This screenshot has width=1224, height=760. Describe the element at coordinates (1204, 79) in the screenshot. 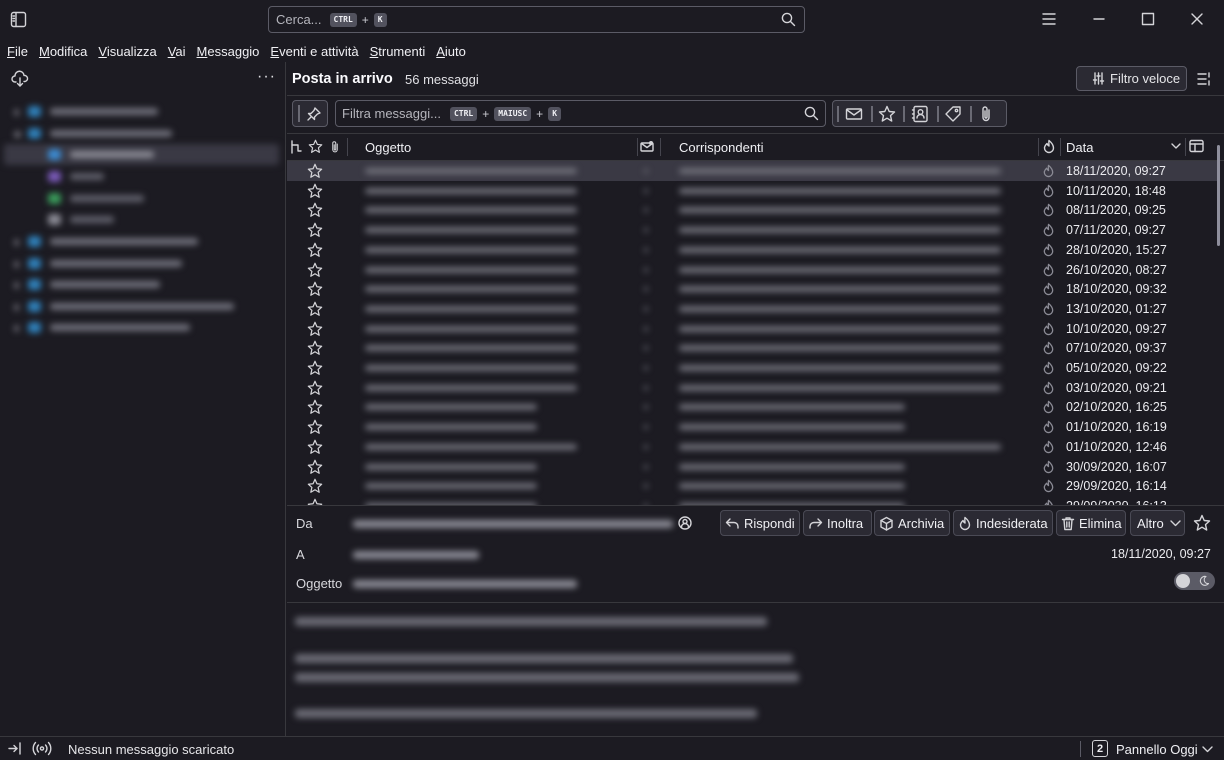

I see `display-options-icon` at that location.